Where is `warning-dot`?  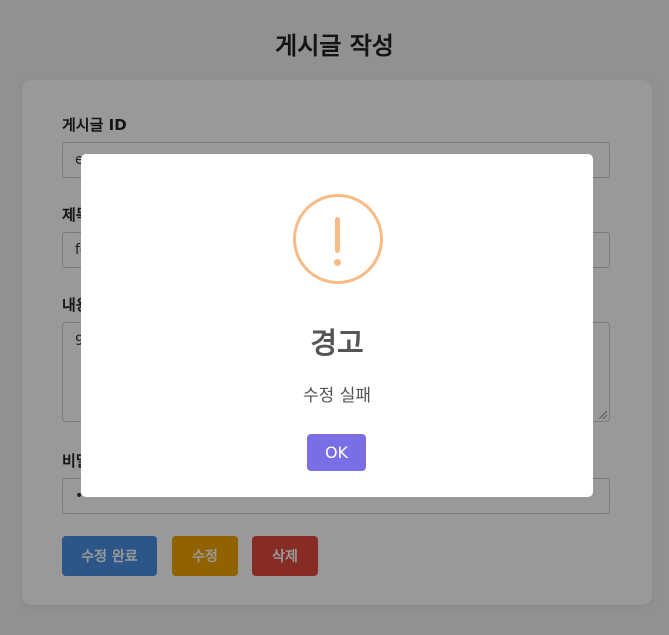
warning-dot is located at coordinates (337, 262).